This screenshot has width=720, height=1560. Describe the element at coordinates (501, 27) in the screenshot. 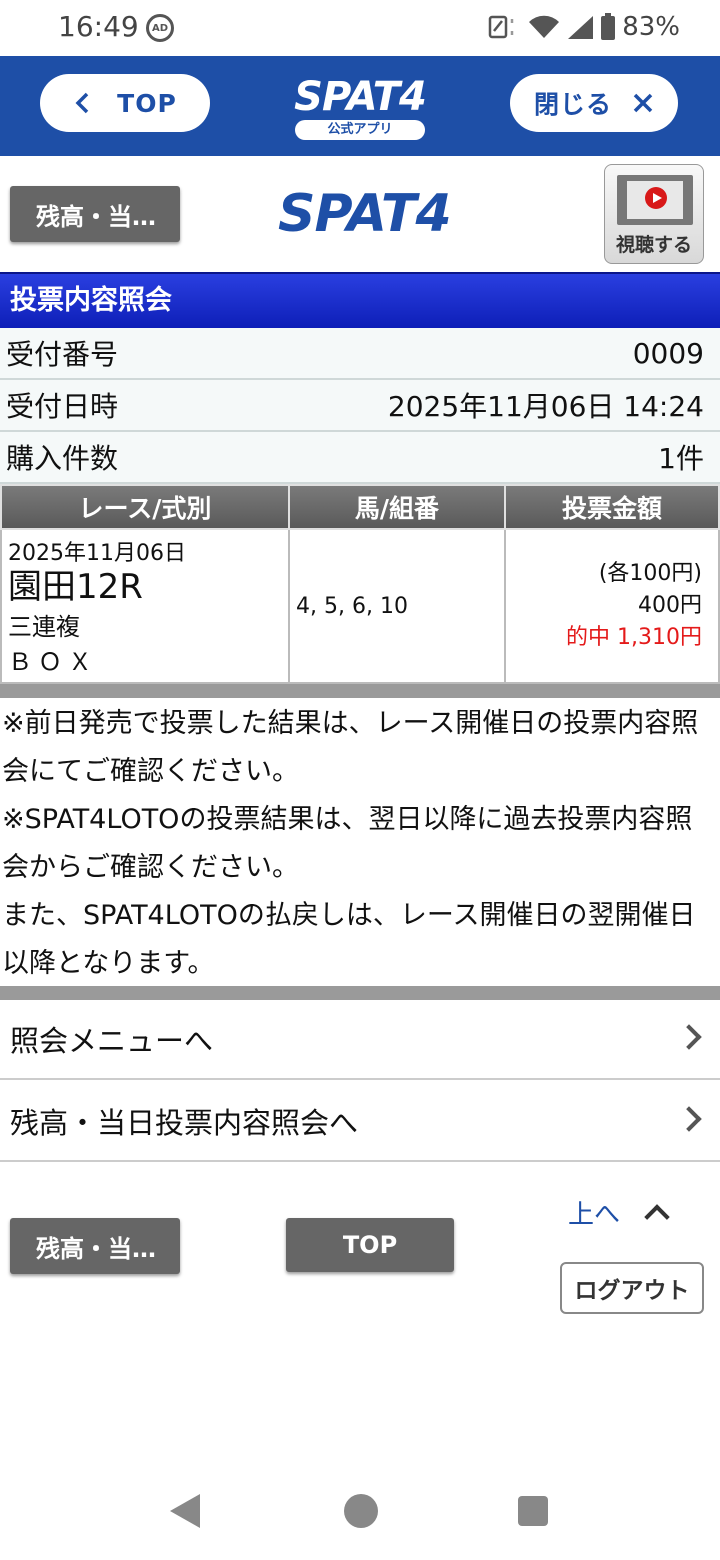

I see `nfc-icon` at that location.